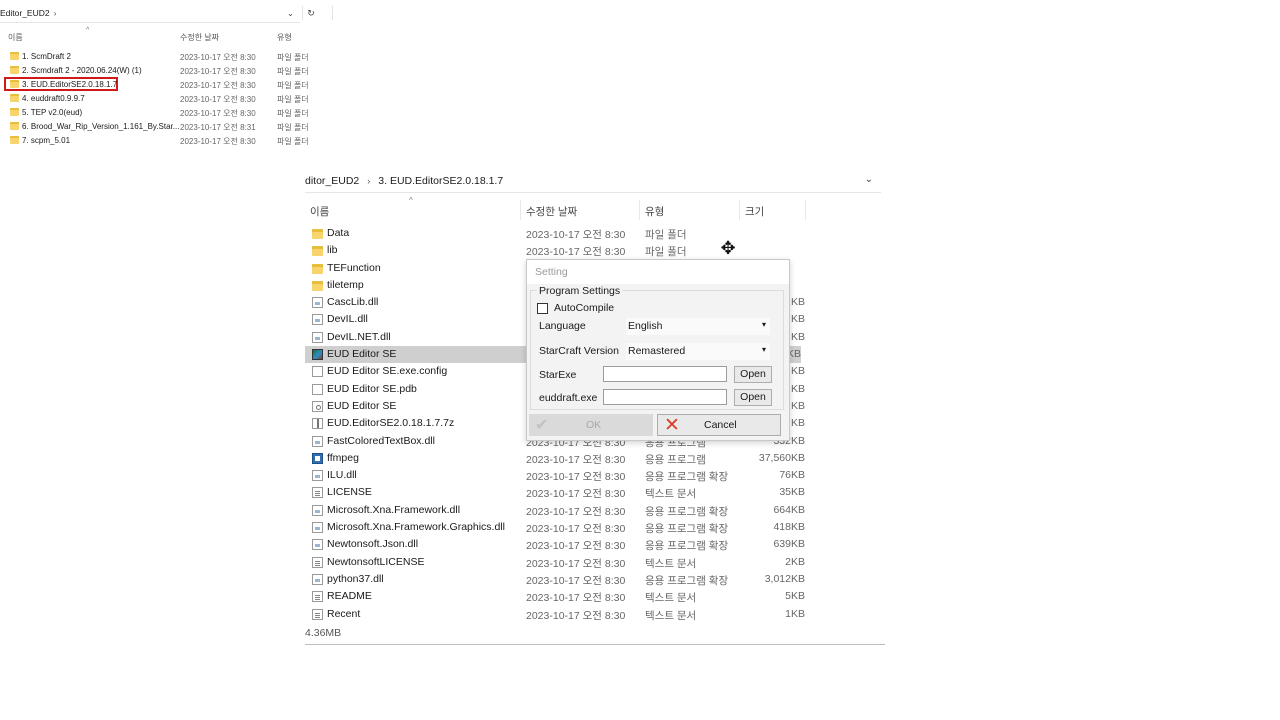  Describe the element at coordinates (354, 267) in the screenshot. I see `item-name: TEFunction` at that location.